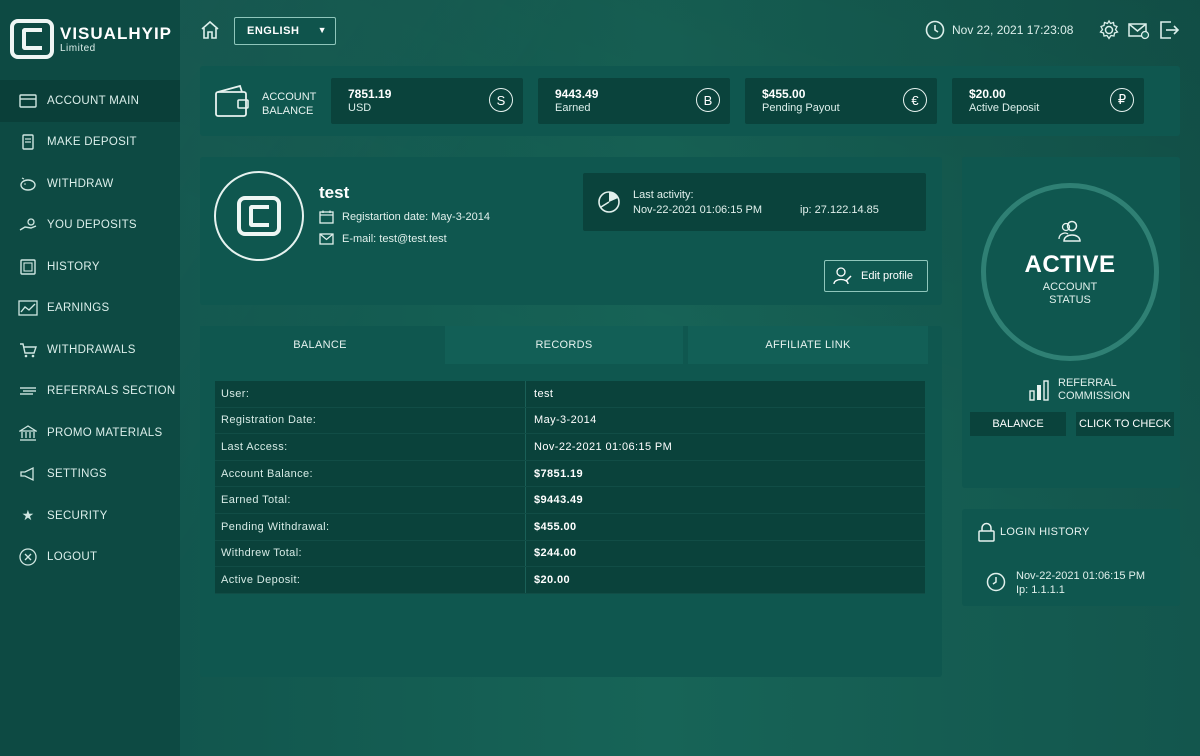 The height and width of the screenshot is (756, 1200). Describe the element at coordinates (72, 557) in the screenshot. I see `sidebar-item-label: LOGOUT` at that location.